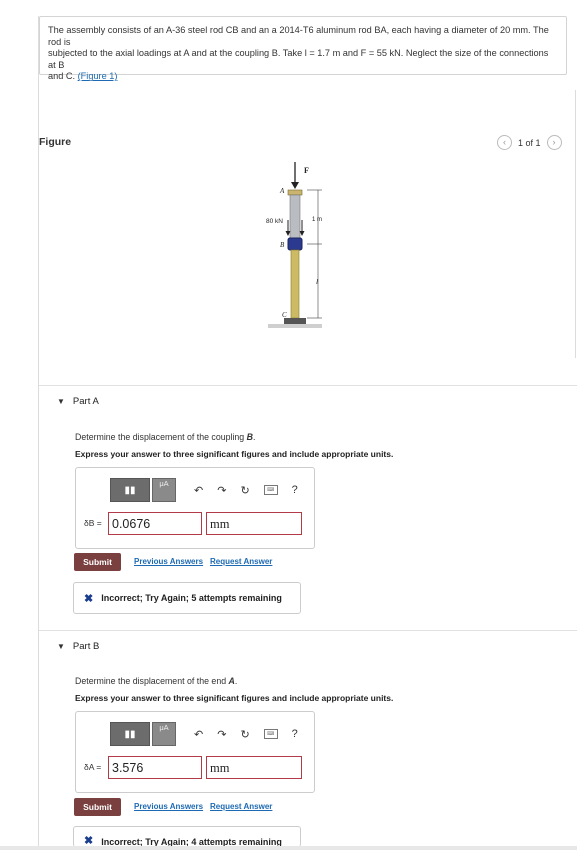  I want to click on part-b-question: Determine the displacement of the end A., so click(156, 681).